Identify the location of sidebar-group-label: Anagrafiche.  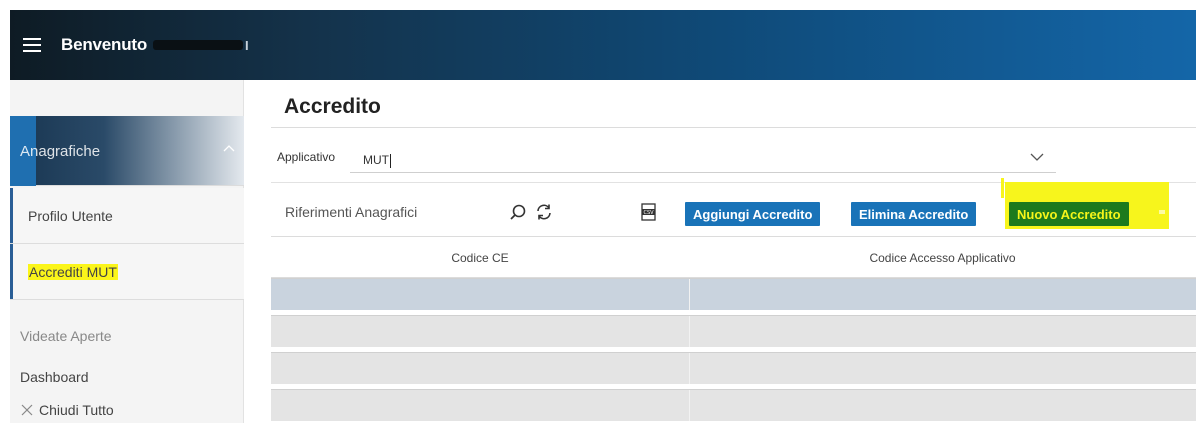
(60, 151).